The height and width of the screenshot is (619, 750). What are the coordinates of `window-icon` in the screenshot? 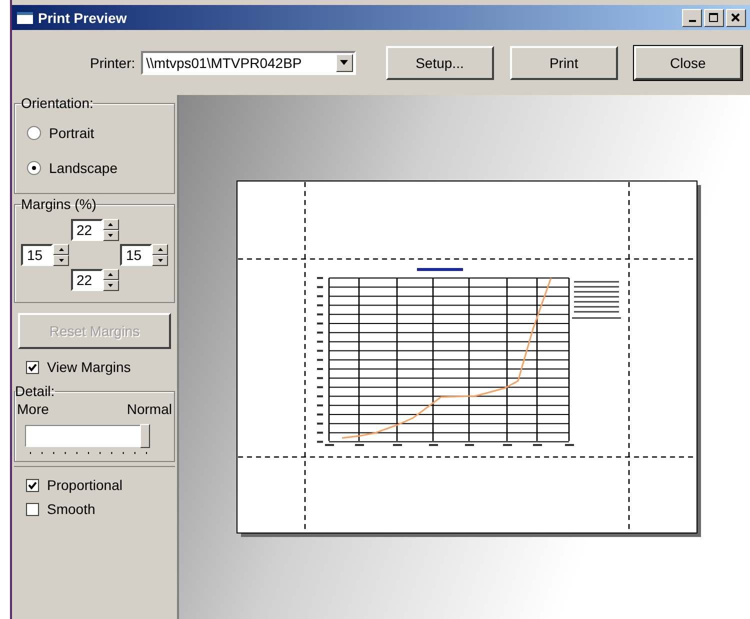 It's located at (25, 17).